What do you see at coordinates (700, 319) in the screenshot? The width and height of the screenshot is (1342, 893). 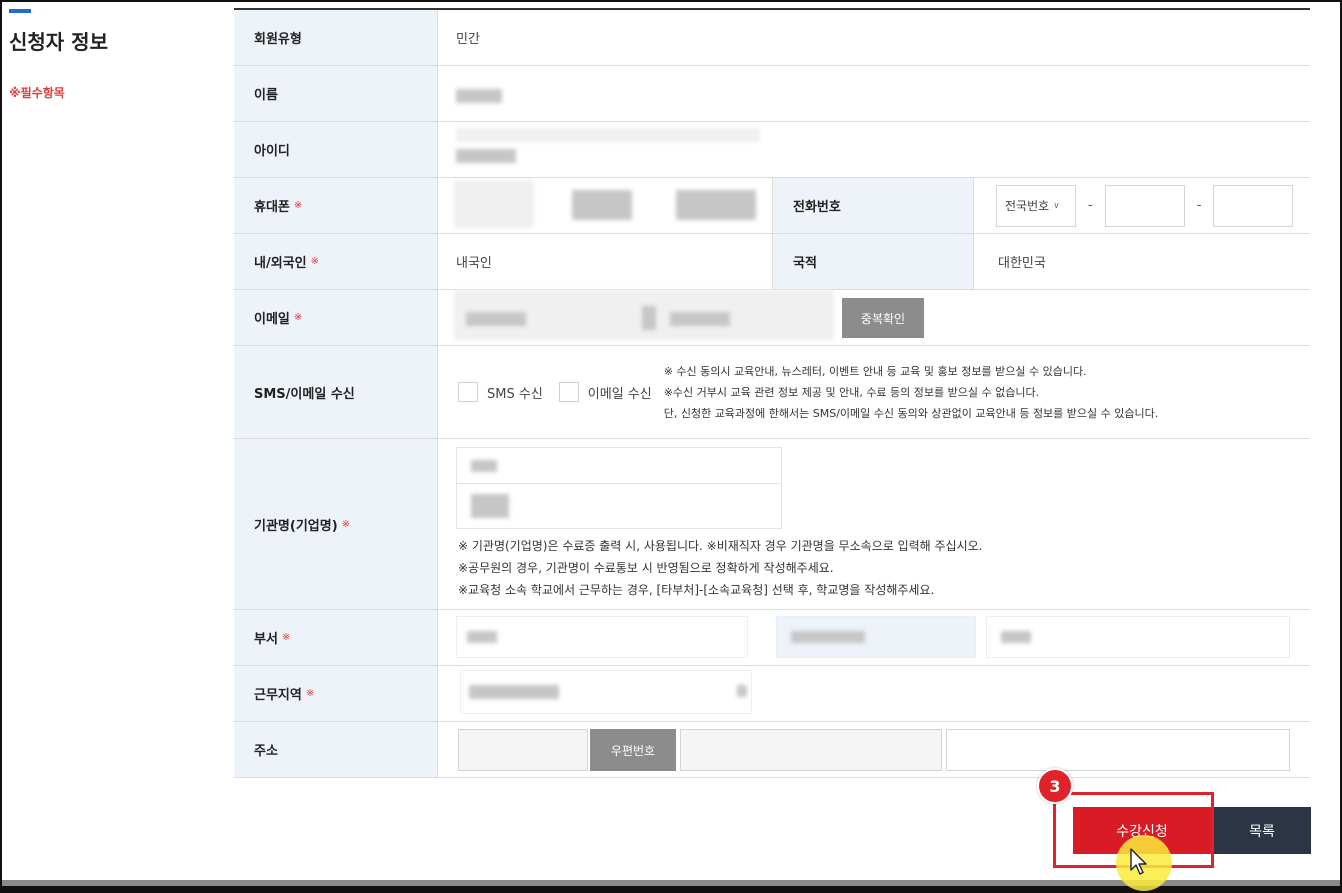 I see `email-domain-redacted` at bounding box center [700, 319].